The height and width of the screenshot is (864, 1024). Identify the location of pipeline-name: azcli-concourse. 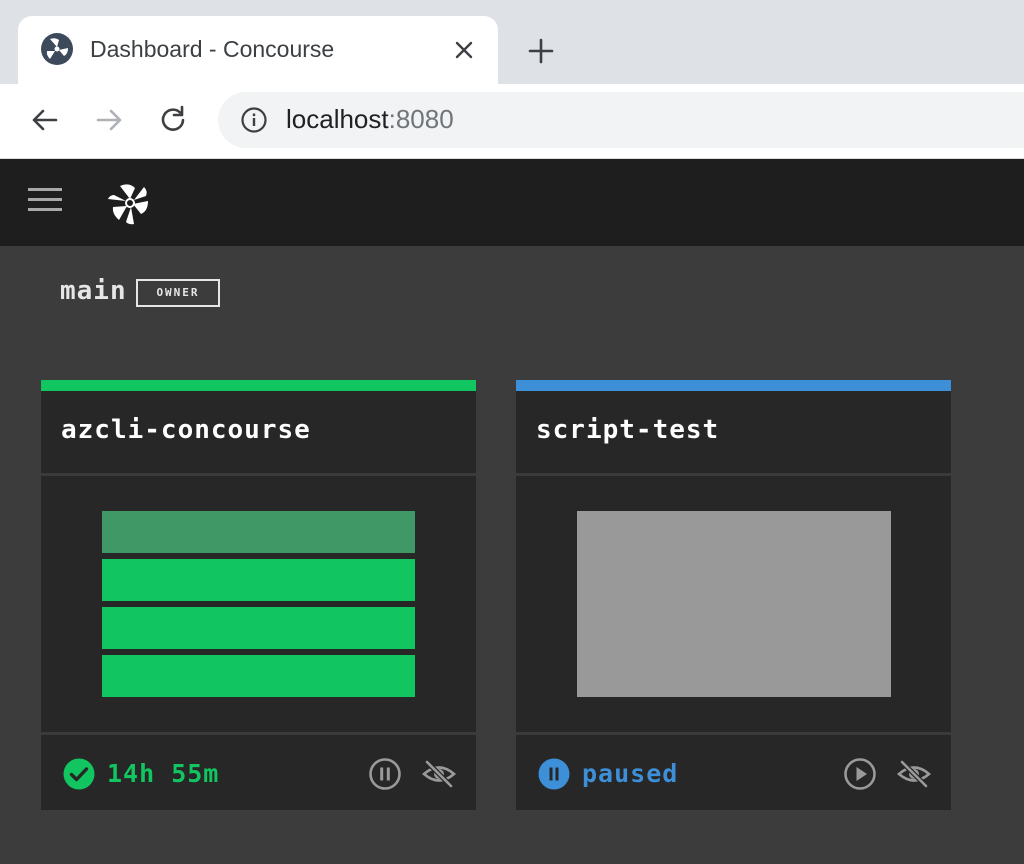
(186, 430).